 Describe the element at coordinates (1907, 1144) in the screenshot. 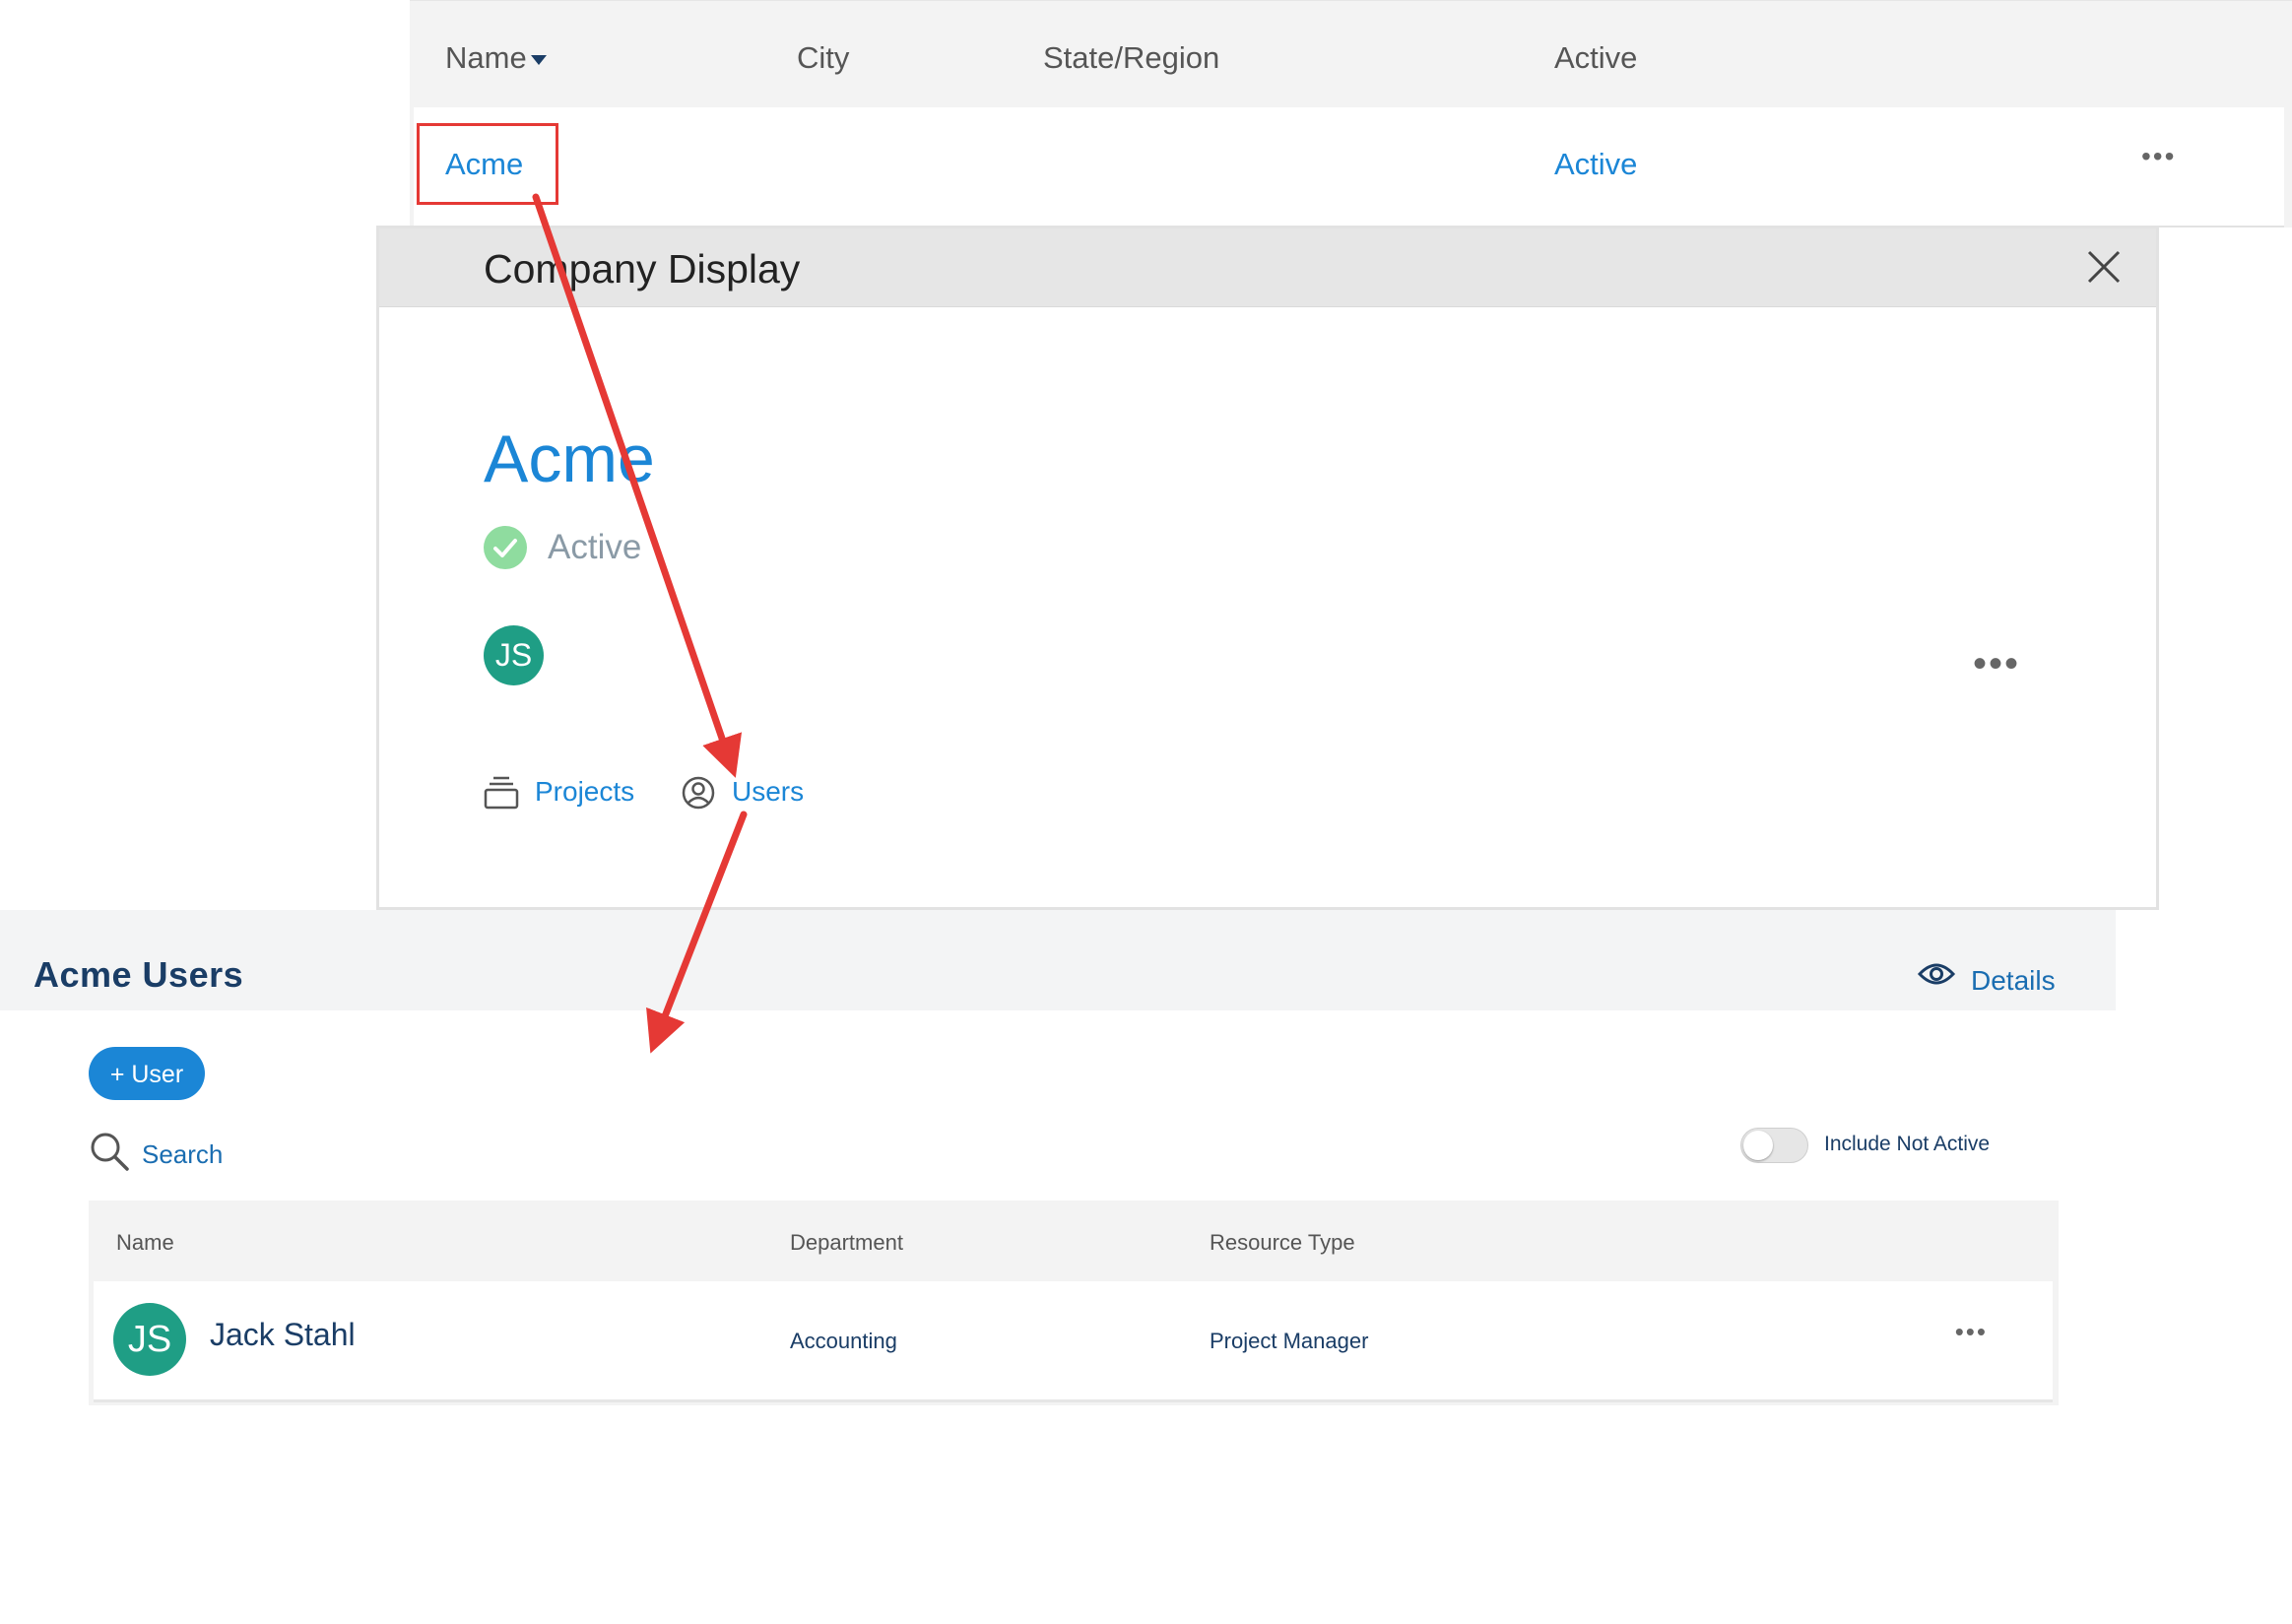

I see `toggle-label: Include Not Active` at that location.